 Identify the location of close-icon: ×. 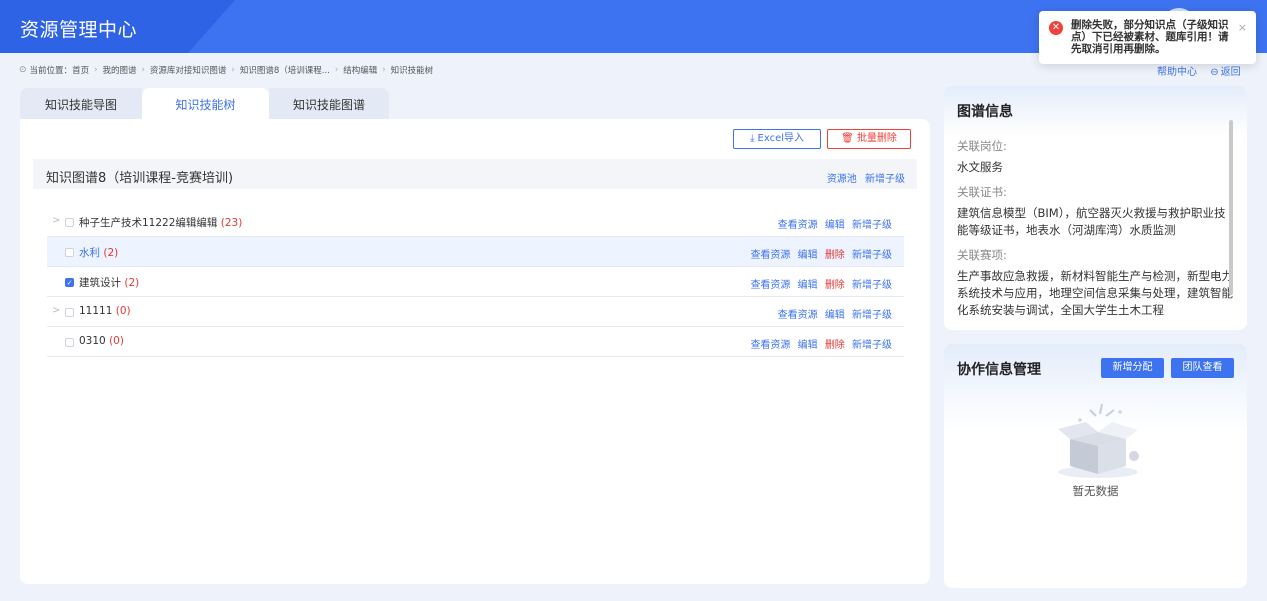
(1242, 27).